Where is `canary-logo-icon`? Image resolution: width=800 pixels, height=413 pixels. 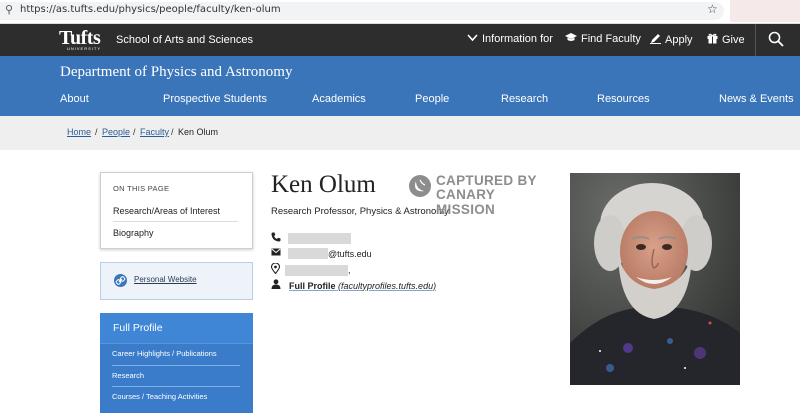 canary-logo-icon is located at coordinates (420, 186).